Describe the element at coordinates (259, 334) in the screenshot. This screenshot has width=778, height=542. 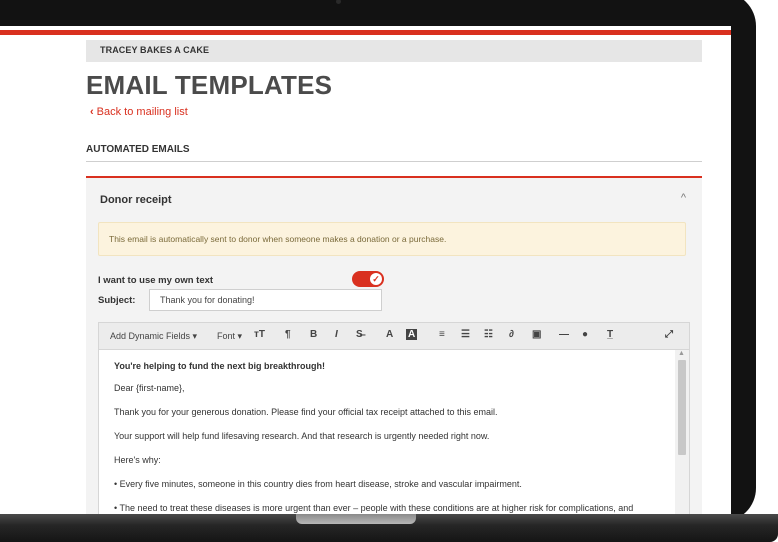
I see `font-size-icon: тT` at that location.